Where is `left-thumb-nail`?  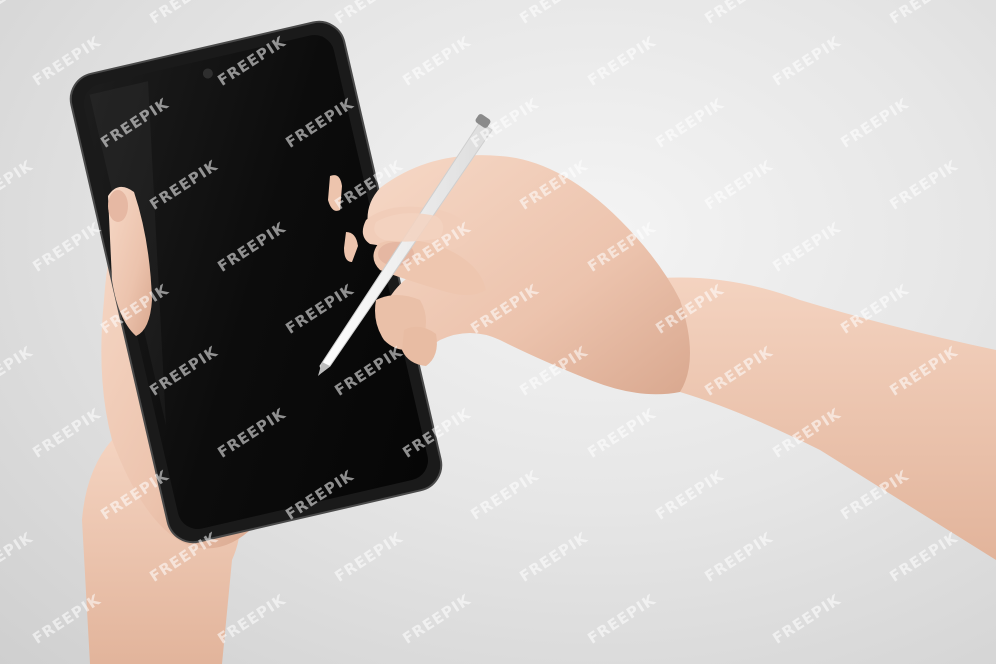 left-thumb-nail is located at coordinates (118, 206).